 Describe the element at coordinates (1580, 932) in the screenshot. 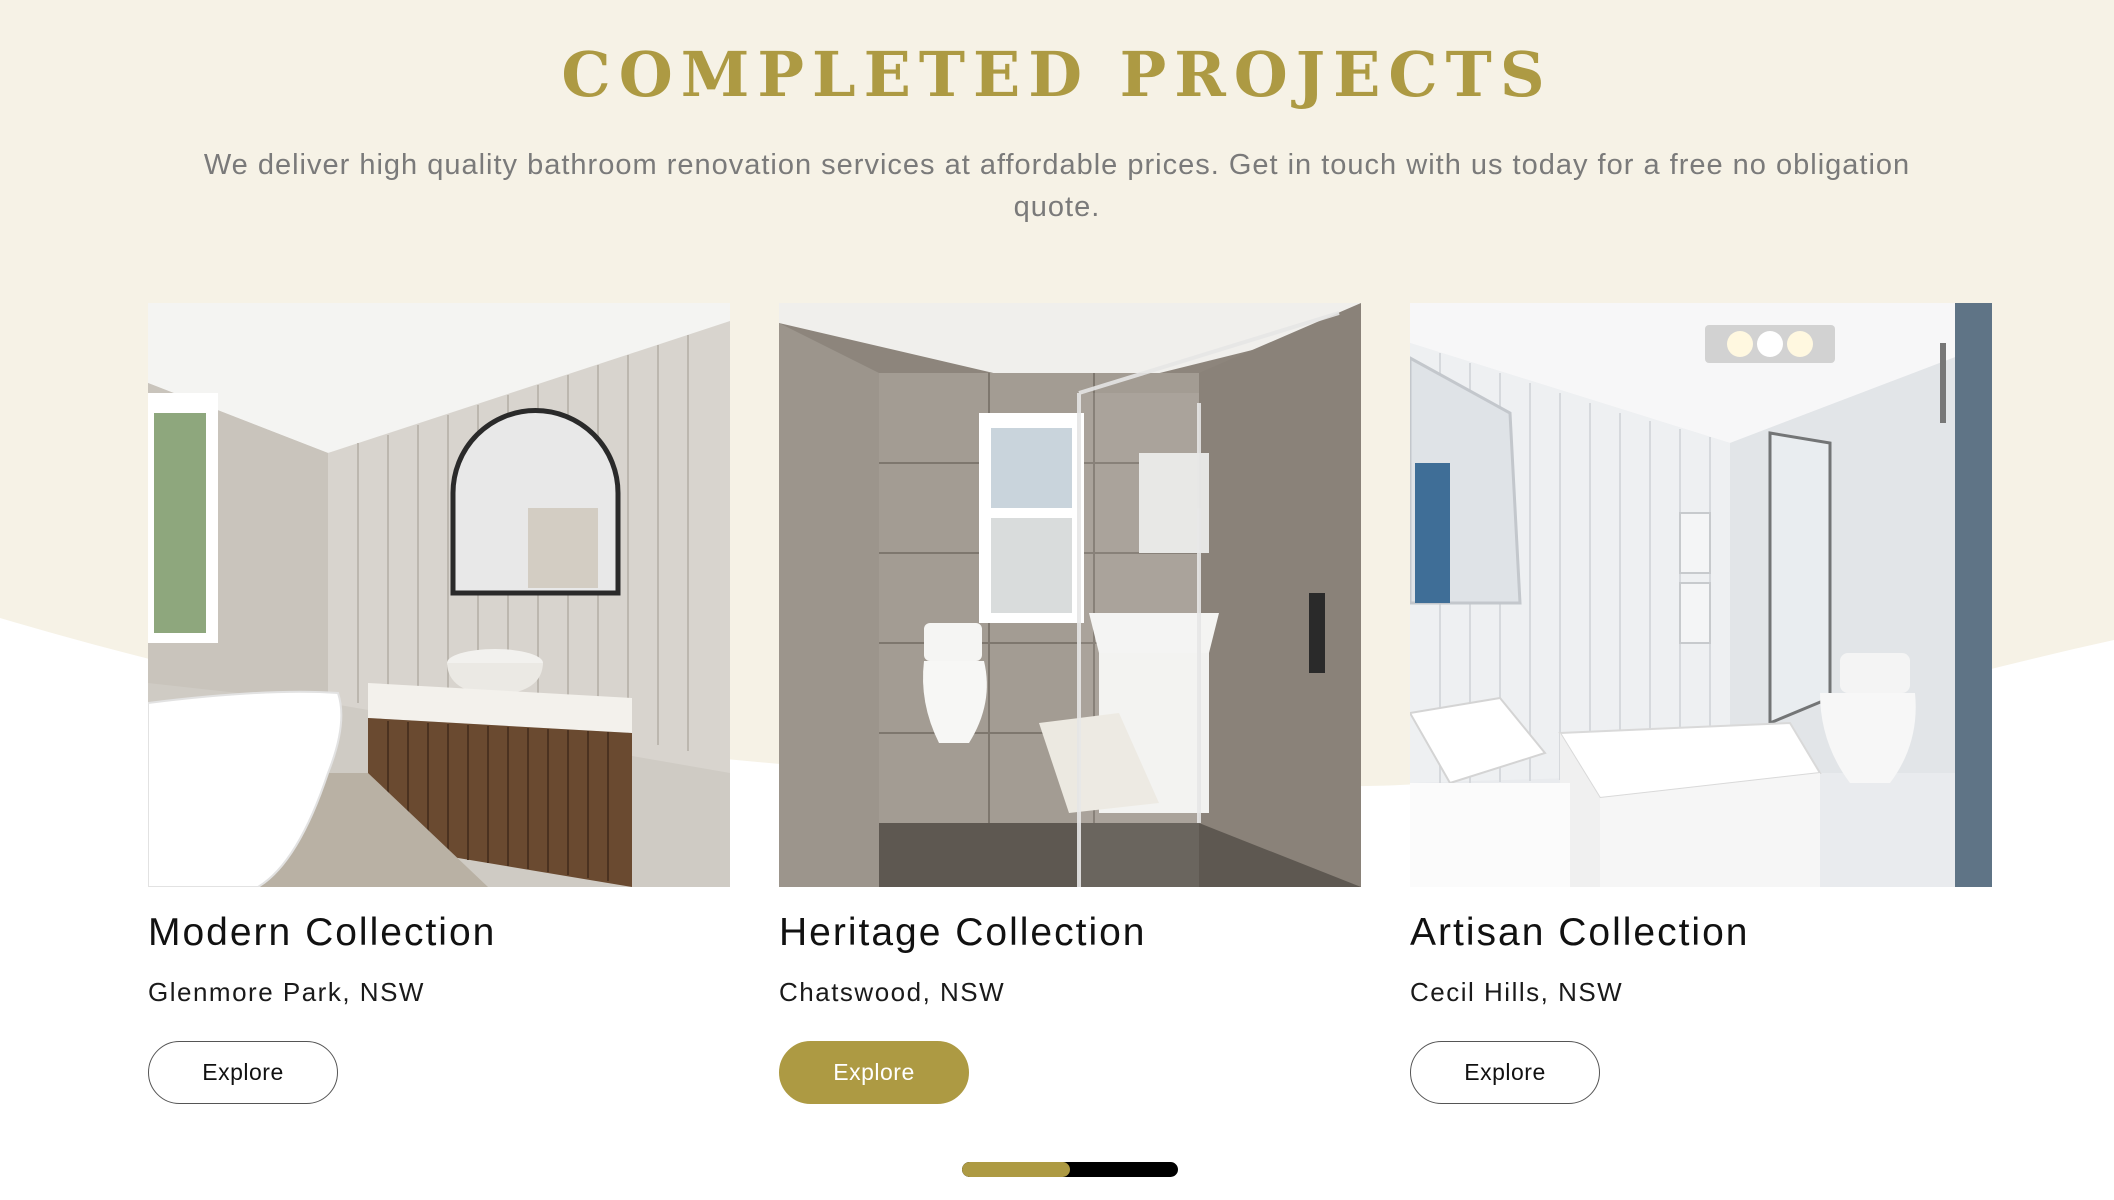

I see `project-title: Artisan Collection` at that location.